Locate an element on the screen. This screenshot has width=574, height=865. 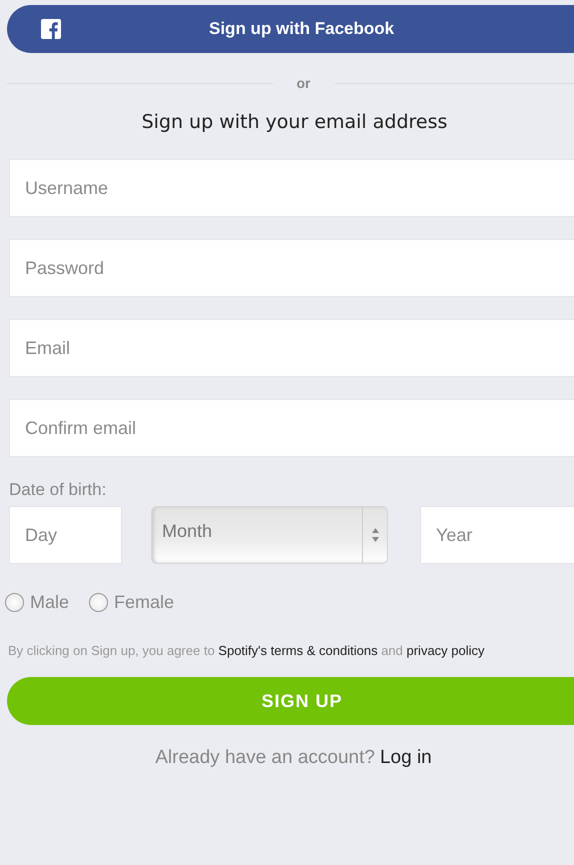
terms-text: By clicking on Sign up, you agree to Spotify's terms & conditions and privacy policy is located at coordinates (247, 651).